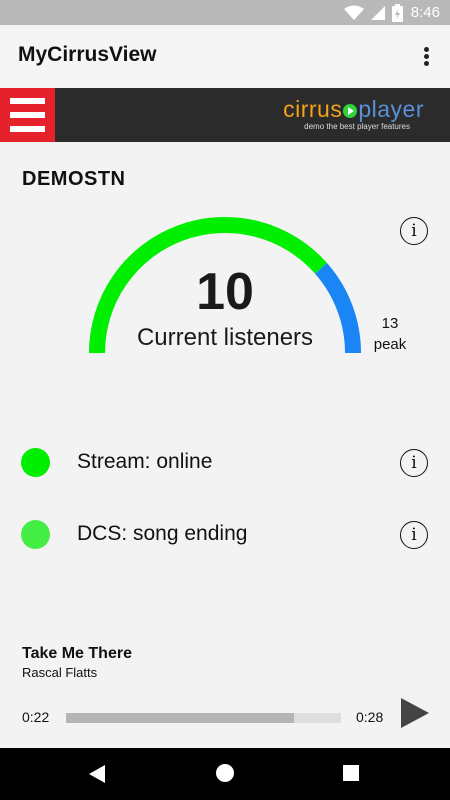 Image resolution: width=450 pixels, height=800 pixels. What do you see at coordinates (180, 718) in the screenshot?
I see `playback-progress-fill` at bounding box center [180, 718].